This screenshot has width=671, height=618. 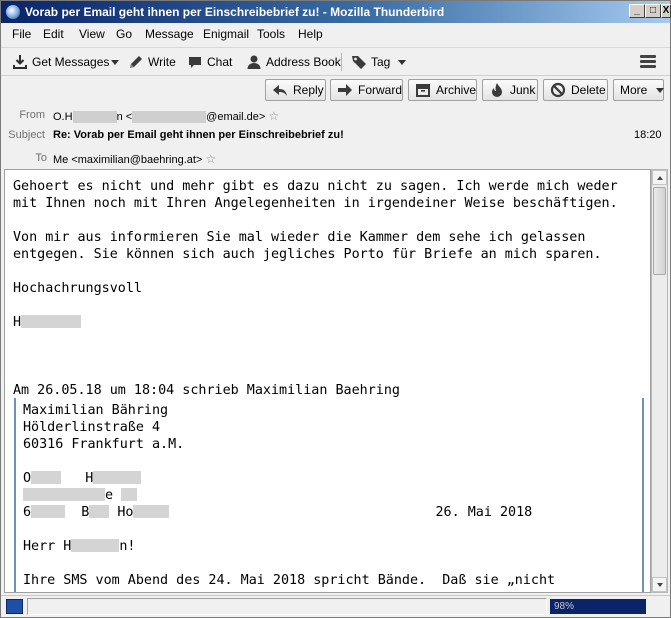 What do you see at coordinates (21, 34) in the screenshot?
I see `menu-file: File` at bounding box center [21, 34].